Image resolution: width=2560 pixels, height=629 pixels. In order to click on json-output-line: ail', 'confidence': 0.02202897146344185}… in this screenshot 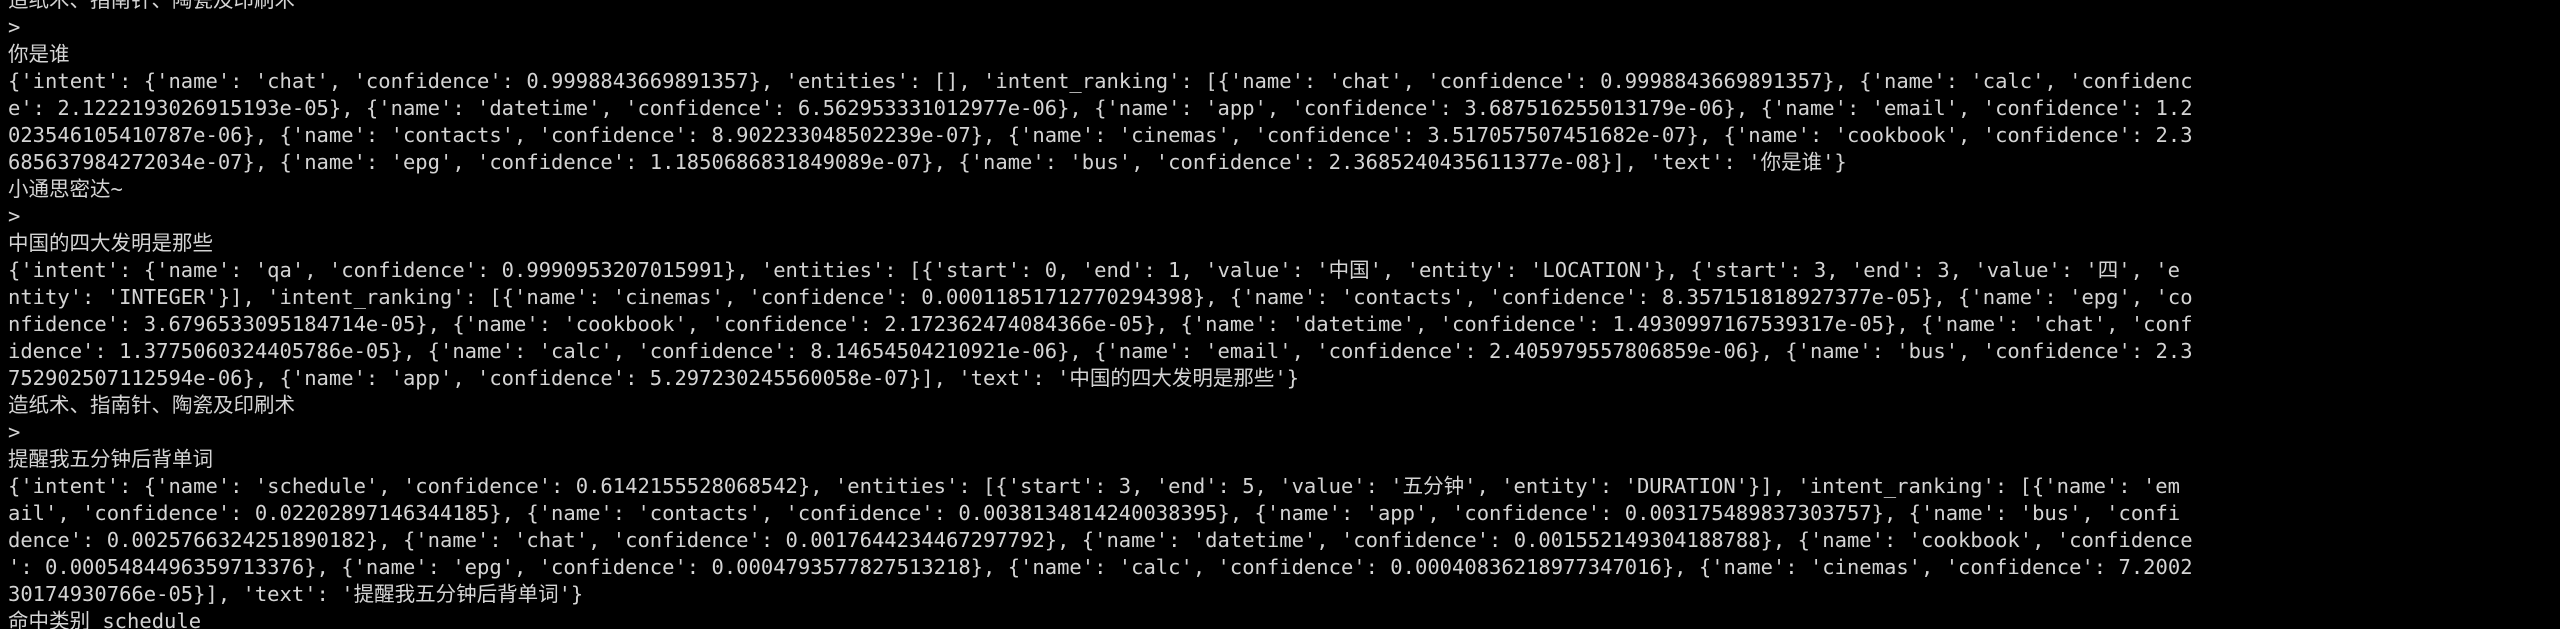, I will do `click(1094, 513)`.